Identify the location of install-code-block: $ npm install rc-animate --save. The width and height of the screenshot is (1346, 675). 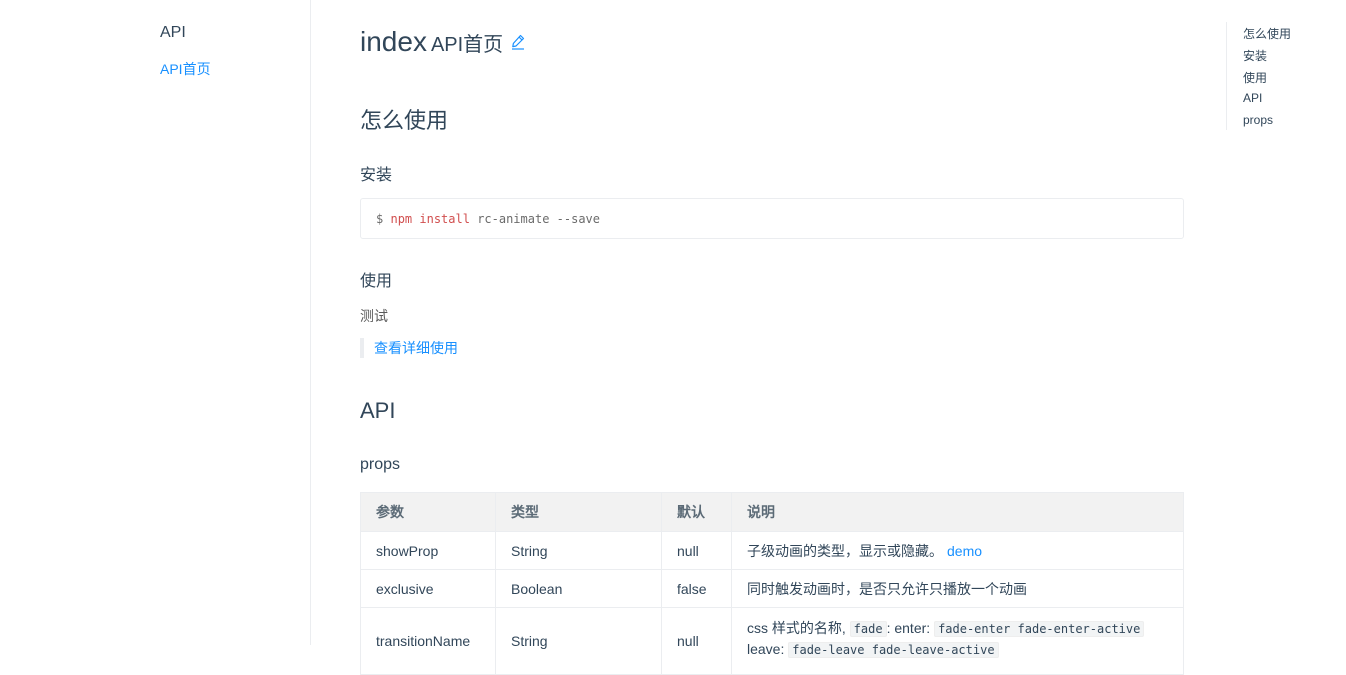
(772, 218).